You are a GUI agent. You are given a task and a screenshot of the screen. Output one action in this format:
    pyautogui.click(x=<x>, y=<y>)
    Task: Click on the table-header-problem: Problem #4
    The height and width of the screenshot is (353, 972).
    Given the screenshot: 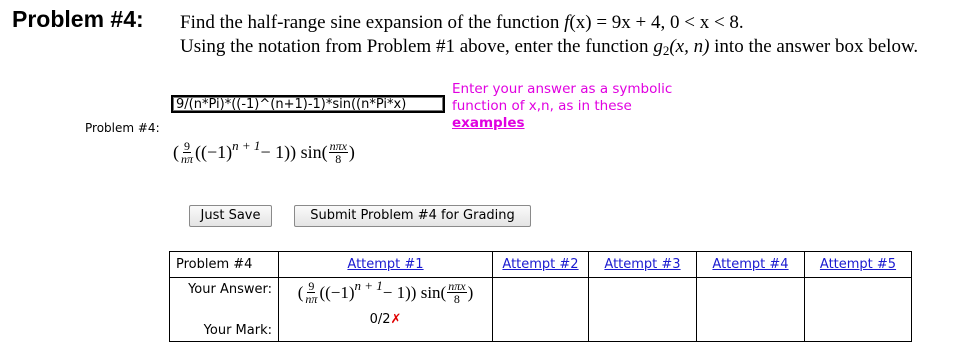 What is the action you would take?
    pyautogui.click(x=224, y=264)
    